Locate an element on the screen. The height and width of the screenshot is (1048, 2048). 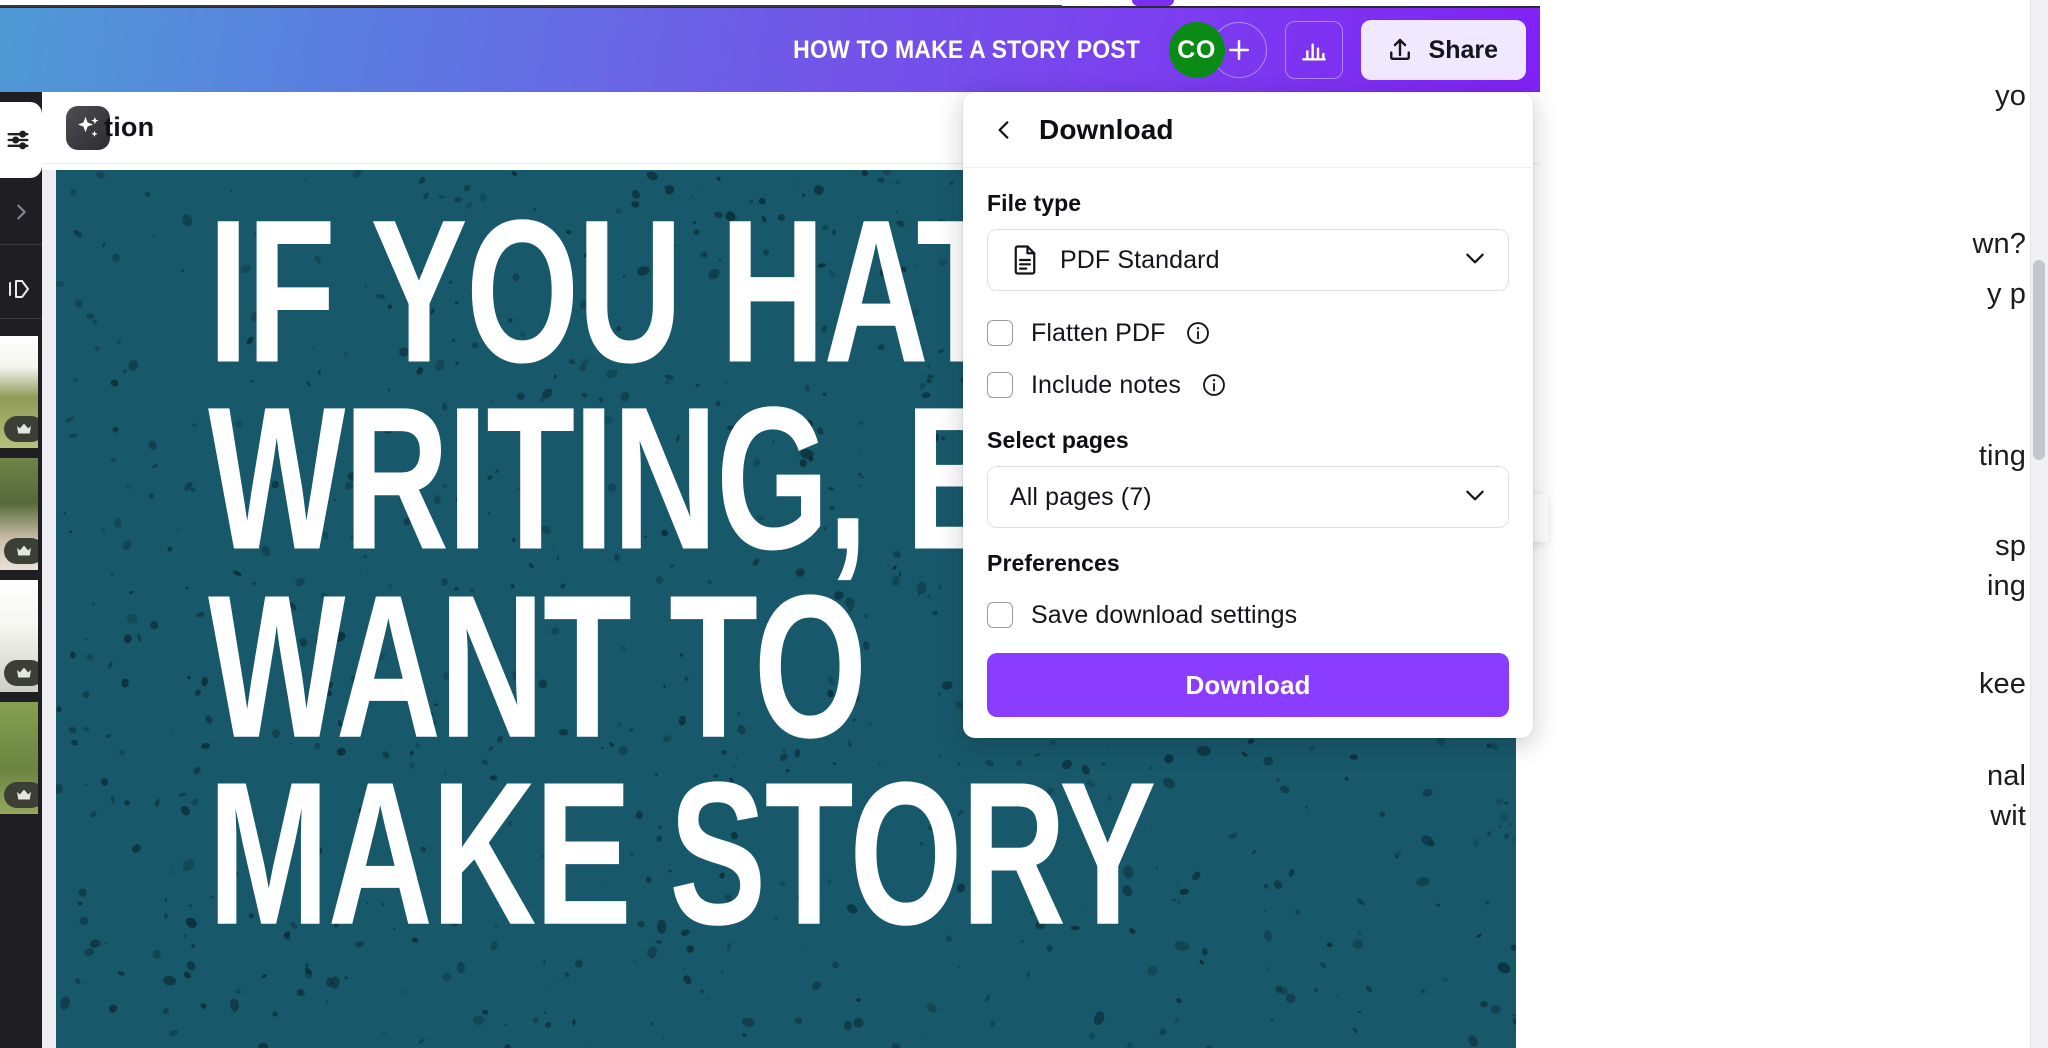
share-button: Share is located at coordinates (1443, 50).